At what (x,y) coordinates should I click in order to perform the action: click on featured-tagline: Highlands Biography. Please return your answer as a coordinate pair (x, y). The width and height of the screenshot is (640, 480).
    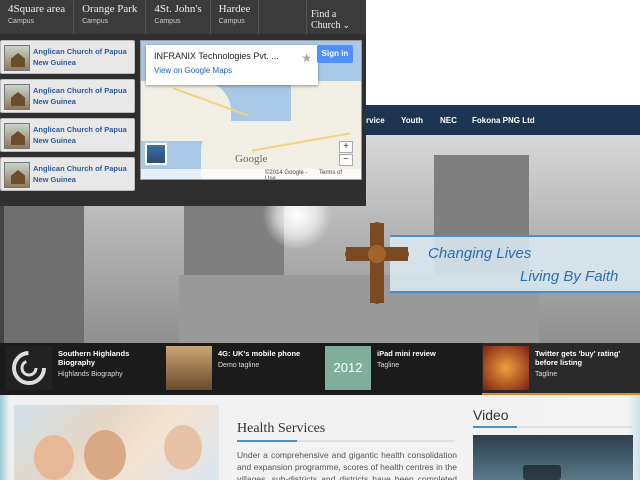
    Looking at the image, I should click on (90, 374).